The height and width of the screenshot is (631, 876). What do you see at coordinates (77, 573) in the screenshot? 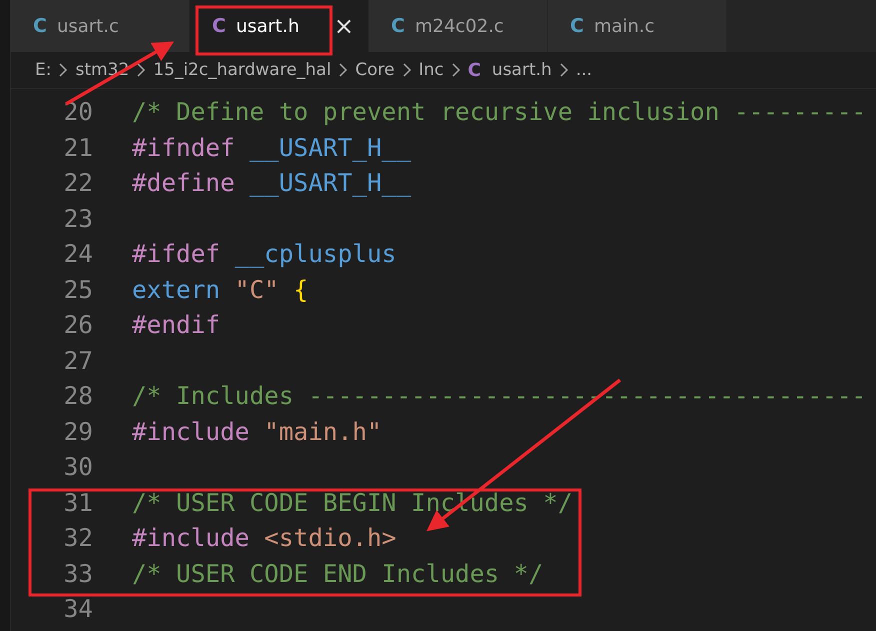
I see `line-number: 33` at bounding box center [77, 573].